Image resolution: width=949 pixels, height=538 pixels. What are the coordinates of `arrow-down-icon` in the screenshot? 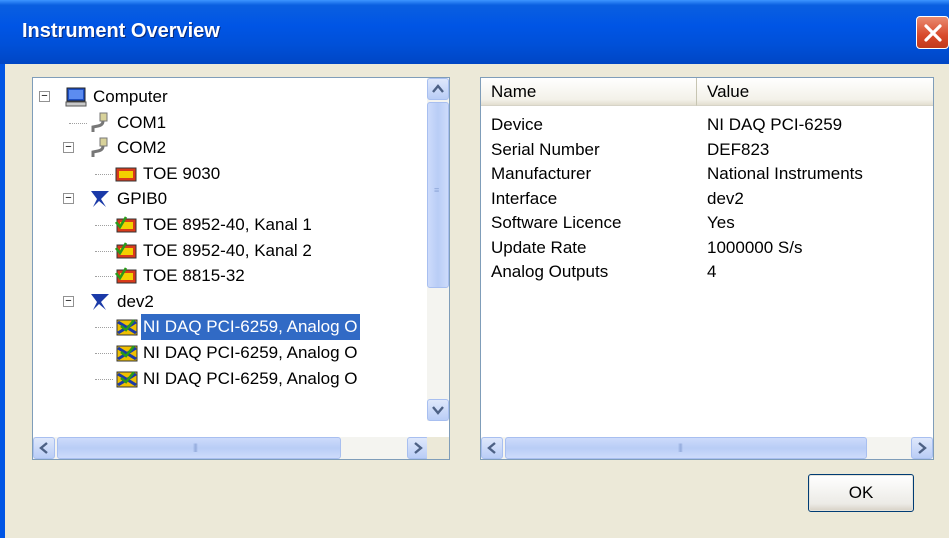 It's located at (438, 410).